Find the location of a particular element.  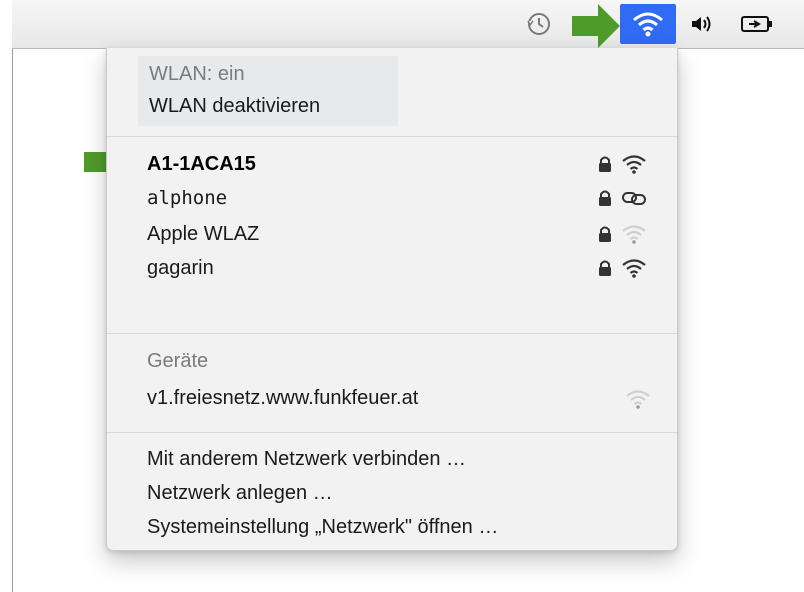

network-2-icons is located at coordinates (622, 198).